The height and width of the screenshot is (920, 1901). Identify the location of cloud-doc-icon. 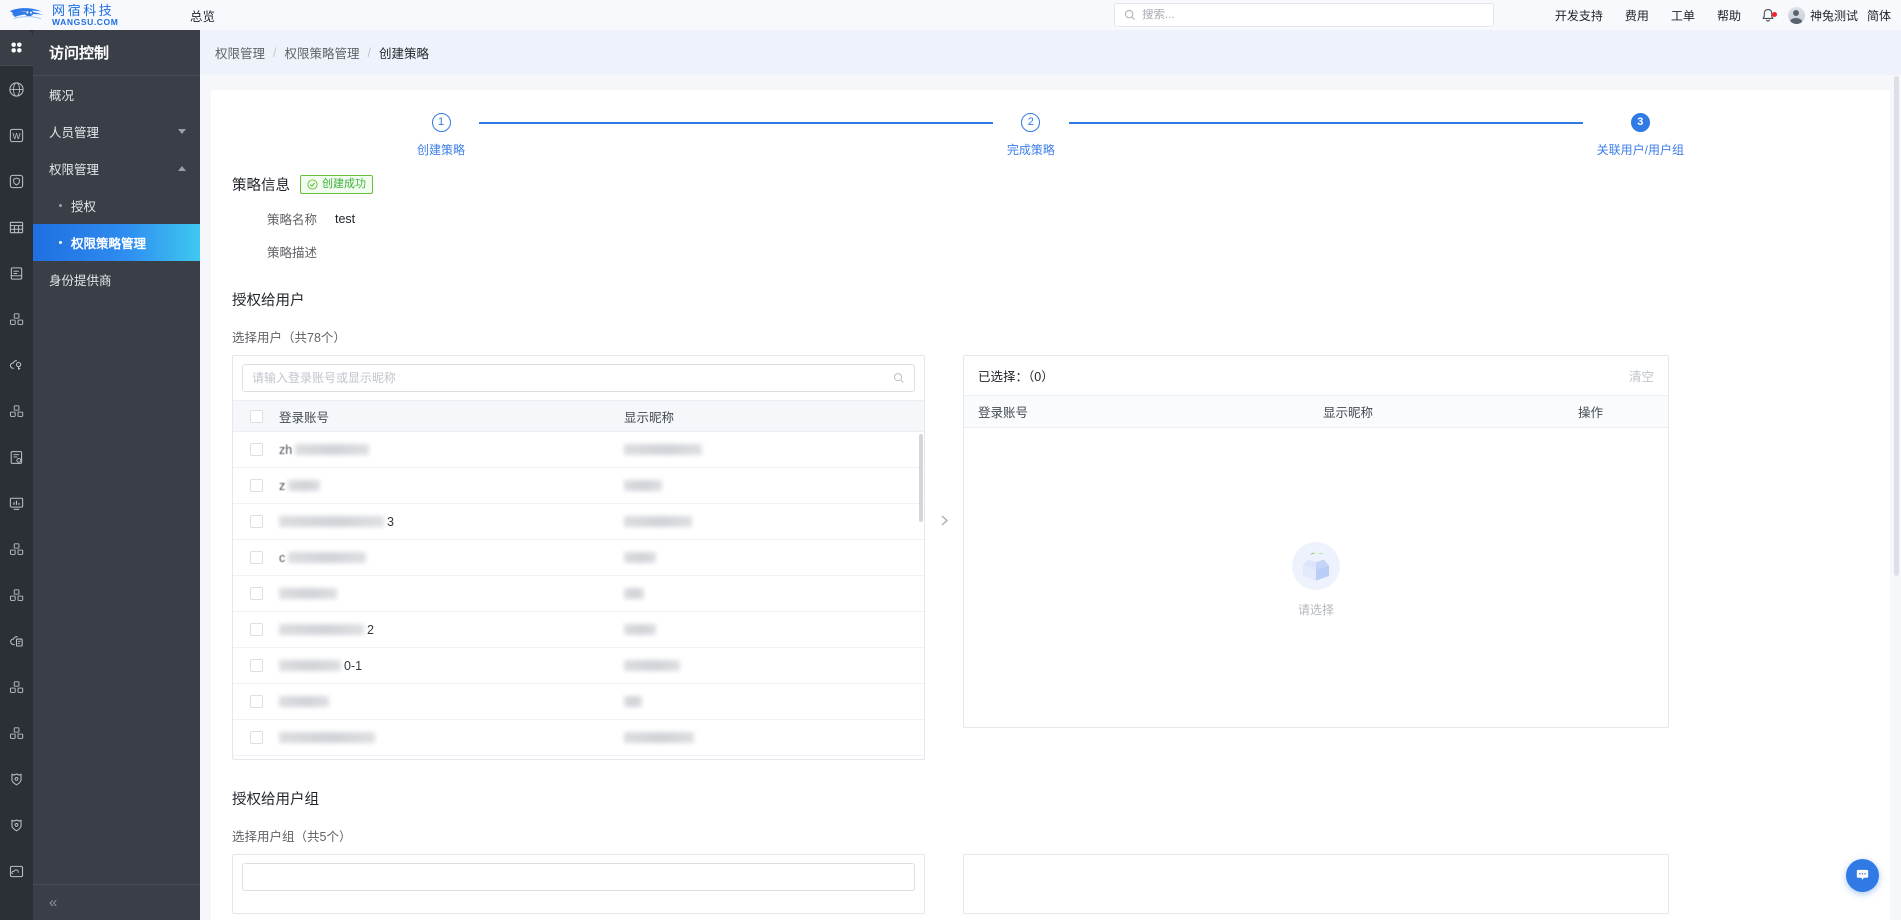
(16, 641).